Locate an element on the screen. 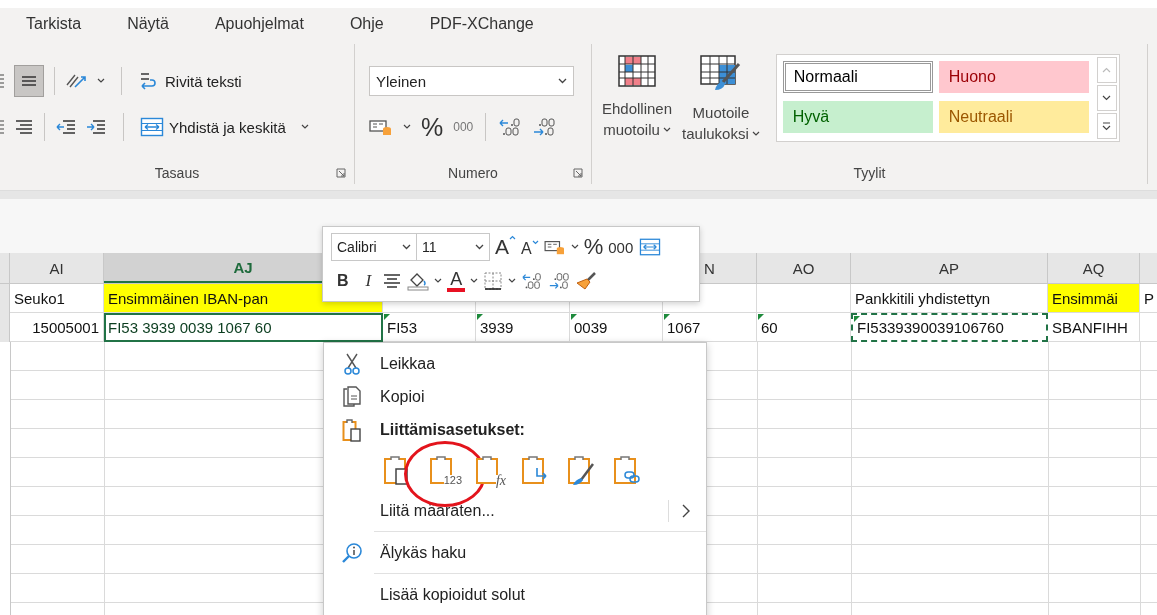  table-cell: SBANFIHH is located at coordinates (1094, 327).